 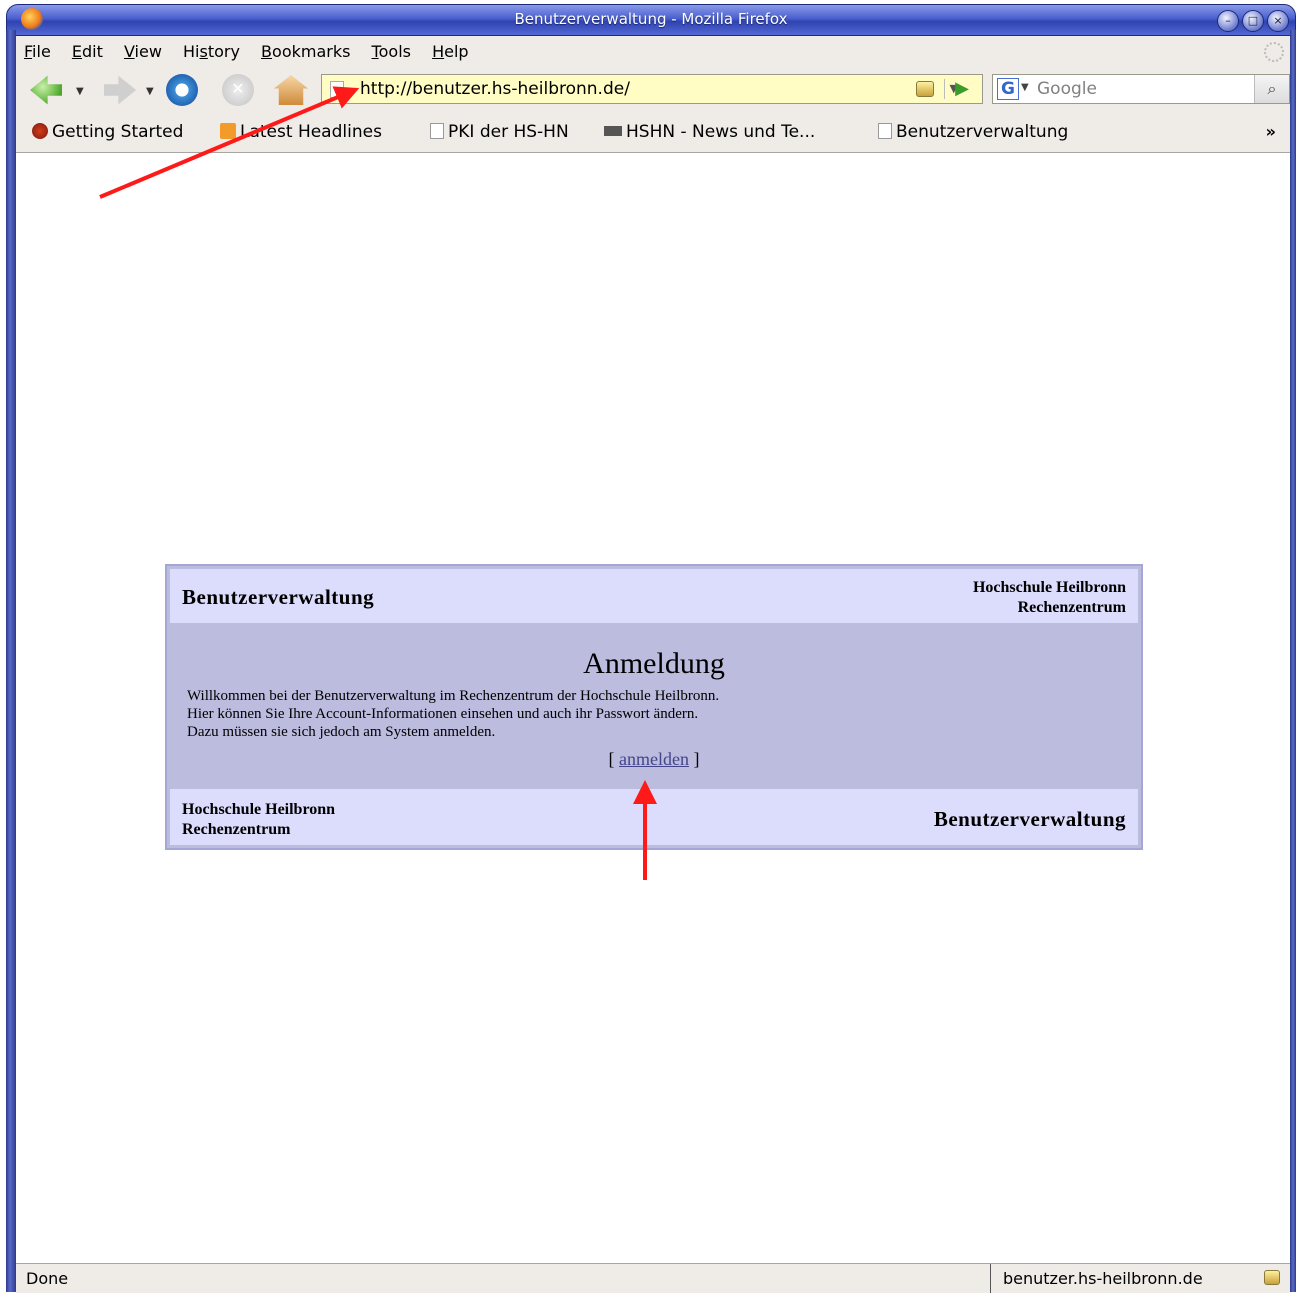 I want to click on stop-icon: ✕, so click(x=238, y=90).